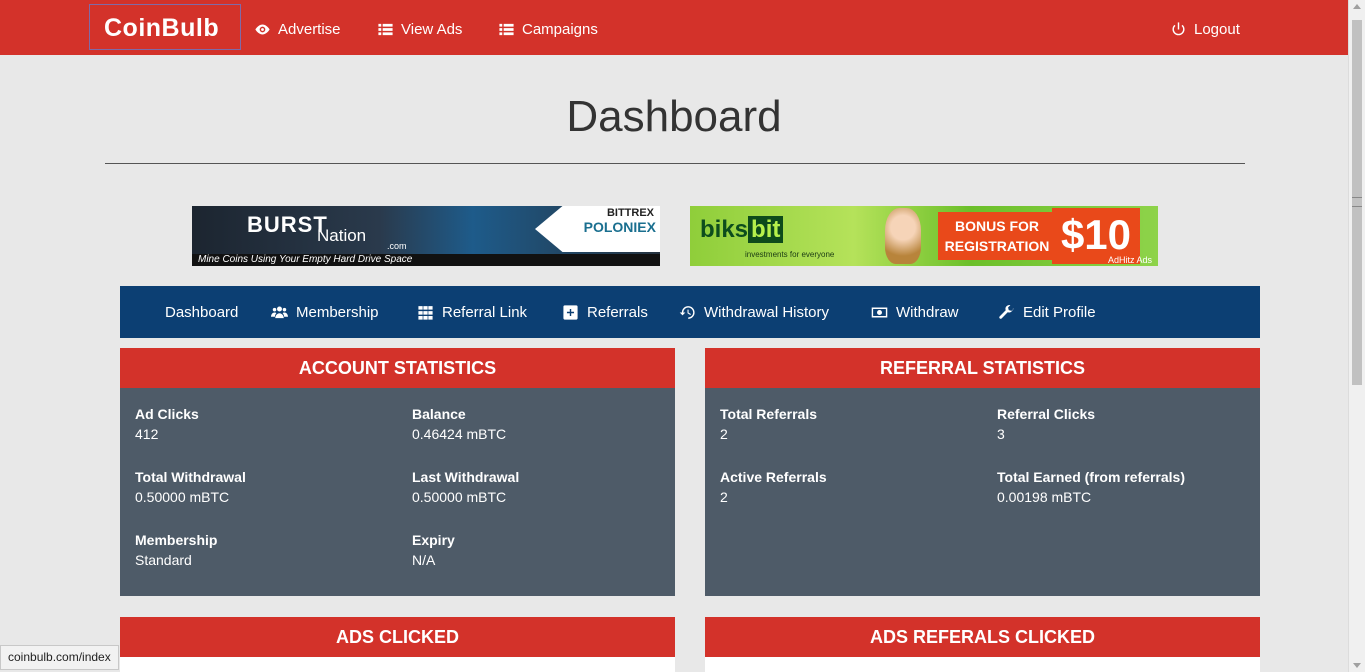 Image resolution: width=1365 pixels, height=672 pixels. I want to click on plus-square-icon, so click(570, 312).